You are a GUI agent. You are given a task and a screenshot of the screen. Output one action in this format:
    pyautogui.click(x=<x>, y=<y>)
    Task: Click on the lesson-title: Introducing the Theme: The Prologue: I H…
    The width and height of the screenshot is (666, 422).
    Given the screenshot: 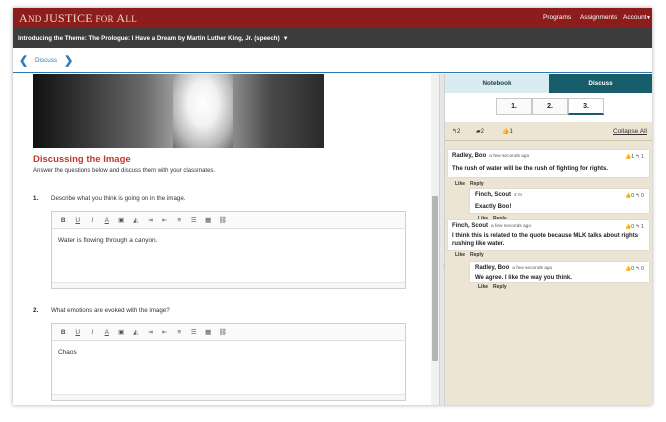 What is the action you would take?
    pyautogui.click(x=153, y=38)
    